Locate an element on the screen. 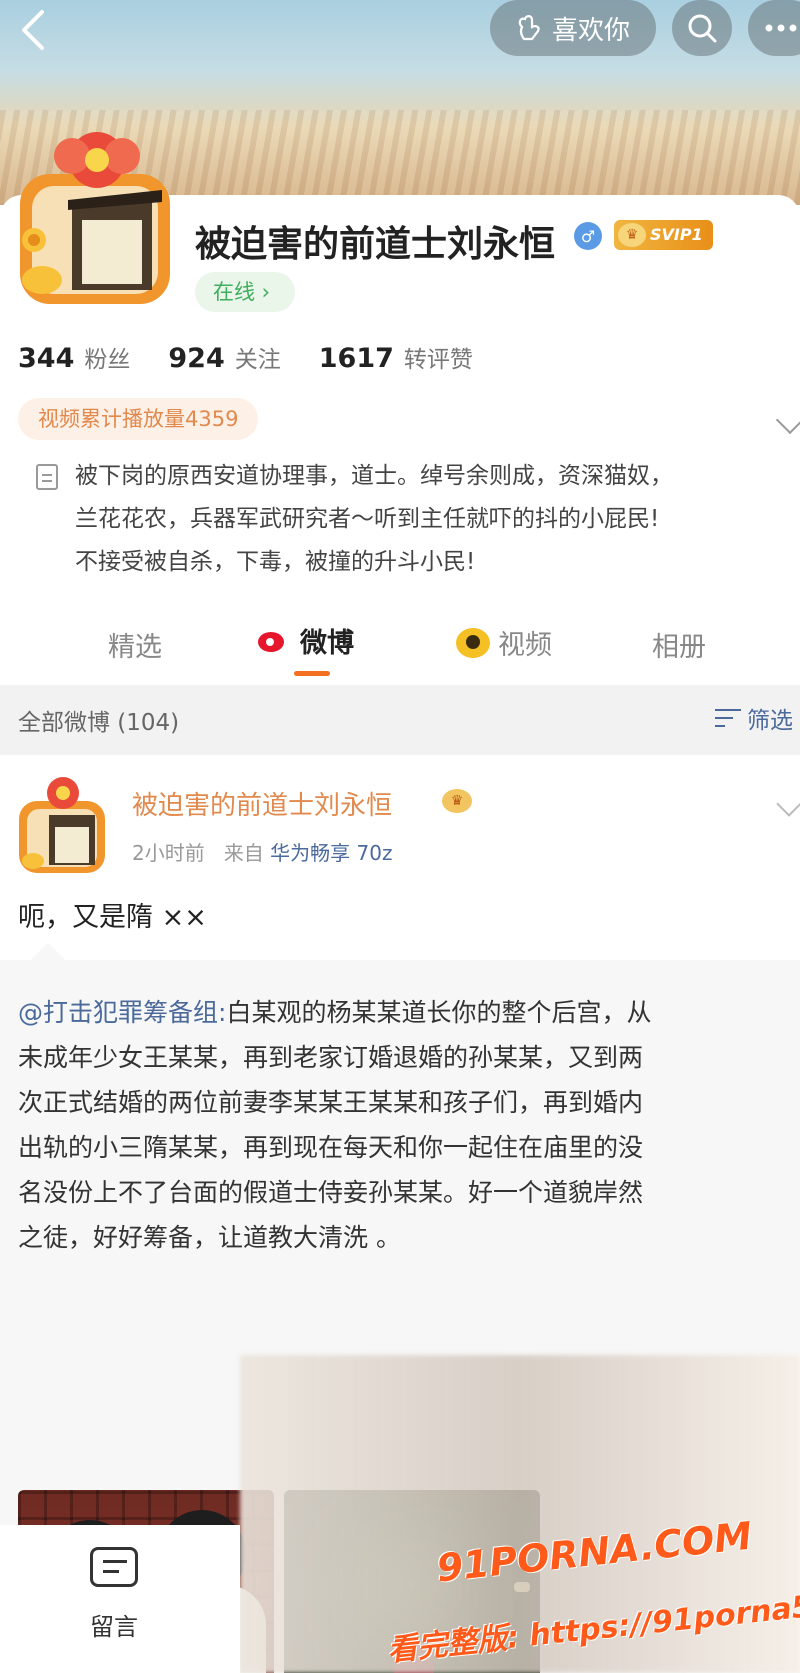 Image resolution: width=800 pixels, height=1673 pixels. back-button is located at coordinates (33, 30).